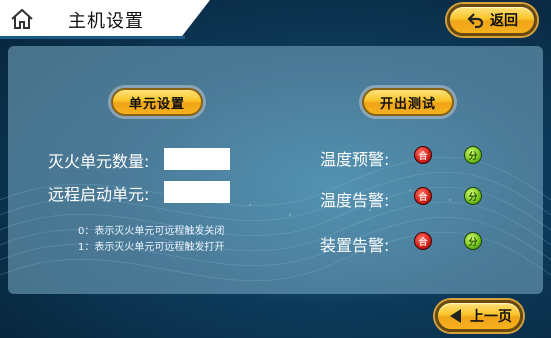 The width and height of the screenshot is (551, 338). What do you see at coordinates (92, 37) in the screenshot?
I see `title-bar-stripe` at bounding box center [92, 37].